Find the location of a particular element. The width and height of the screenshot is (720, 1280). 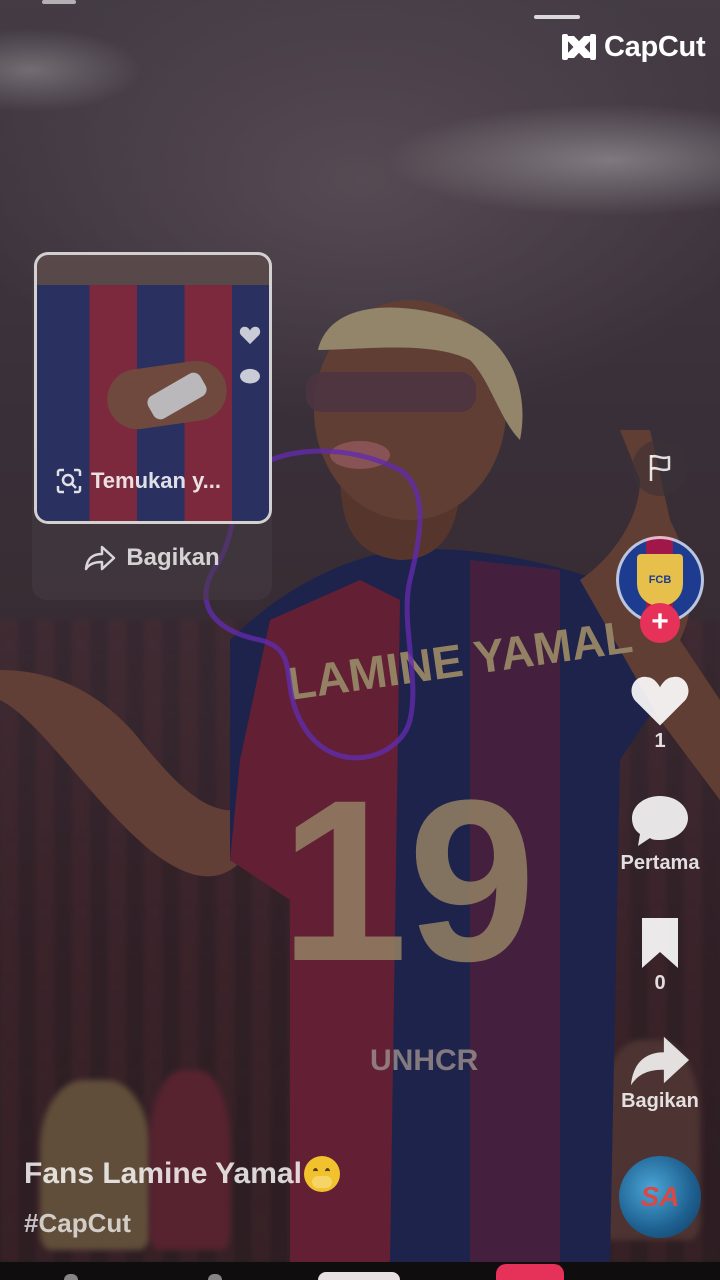

club-crest-icon: FCB is located at coordinates (660, 580).